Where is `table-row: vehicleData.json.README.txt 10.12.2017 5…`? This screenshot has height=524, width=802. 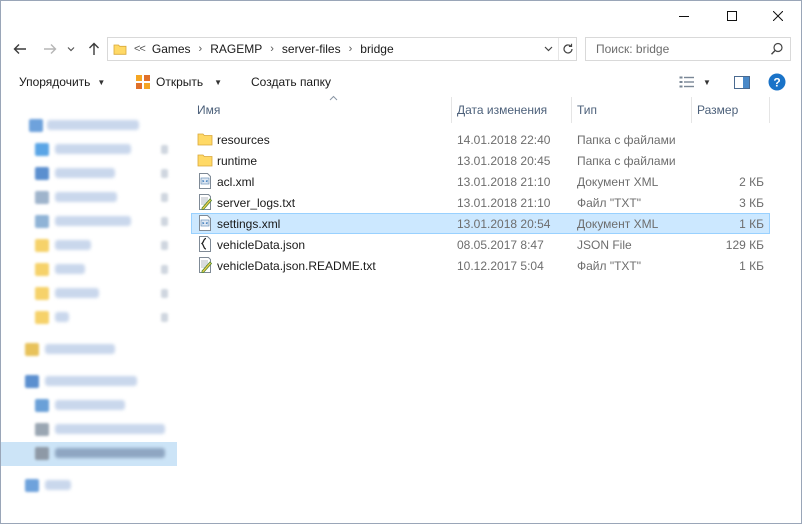
table-row: vehicleData.json.README.txt 10.12.2017 5… is located at coordinates (480, 265).